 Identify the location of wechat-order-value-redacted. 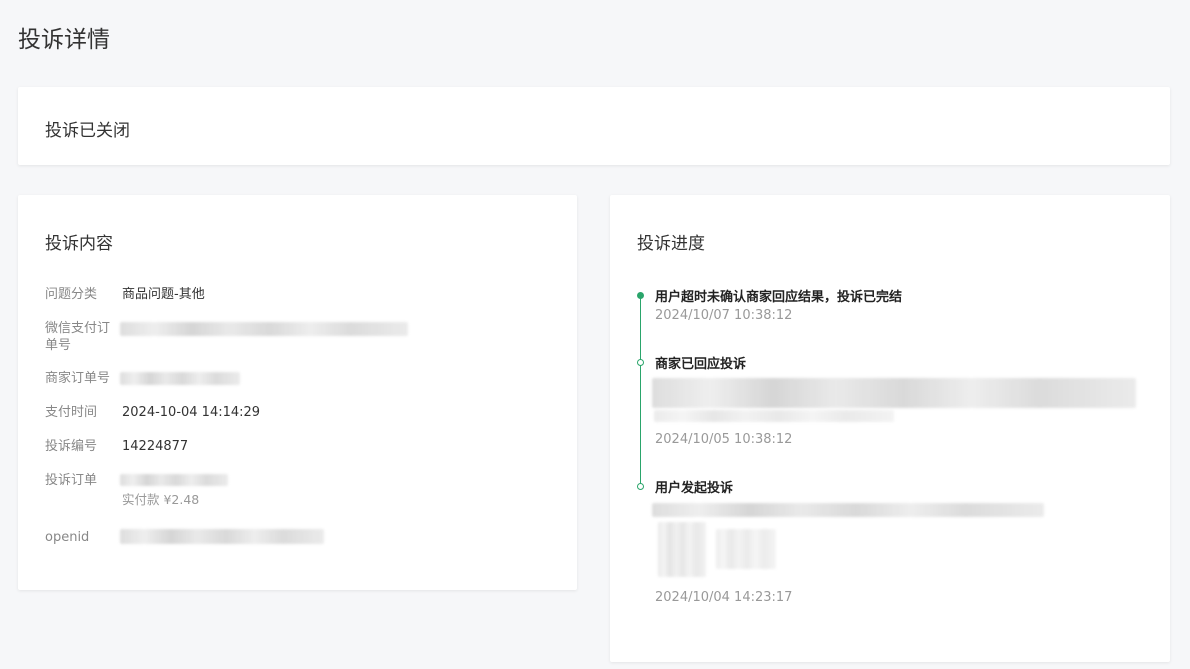
(264, 329).